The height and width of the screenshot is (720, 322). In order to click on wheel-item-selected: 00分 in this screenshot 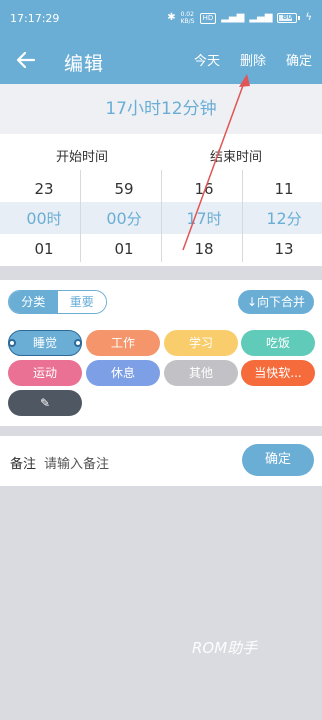, I will do `click(124, 218)`.